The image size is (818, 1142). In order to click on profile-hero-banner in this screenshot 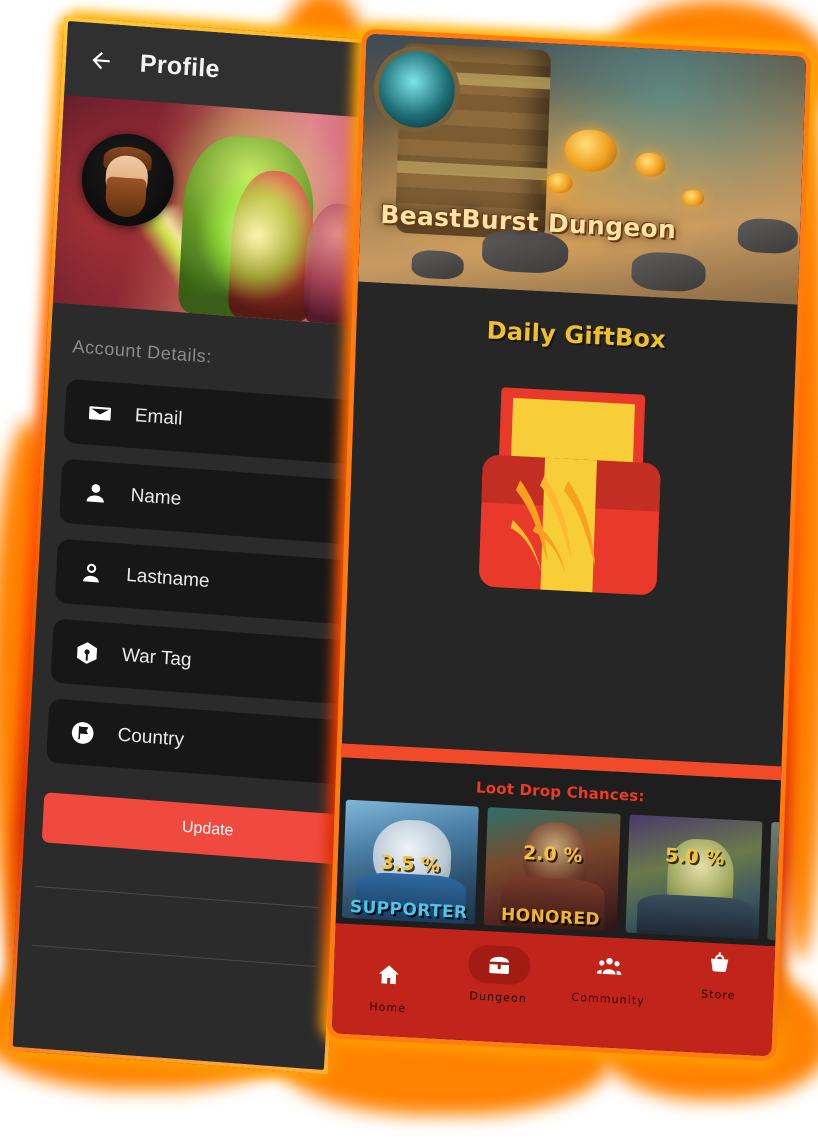, I will do `click(214, 210)`.